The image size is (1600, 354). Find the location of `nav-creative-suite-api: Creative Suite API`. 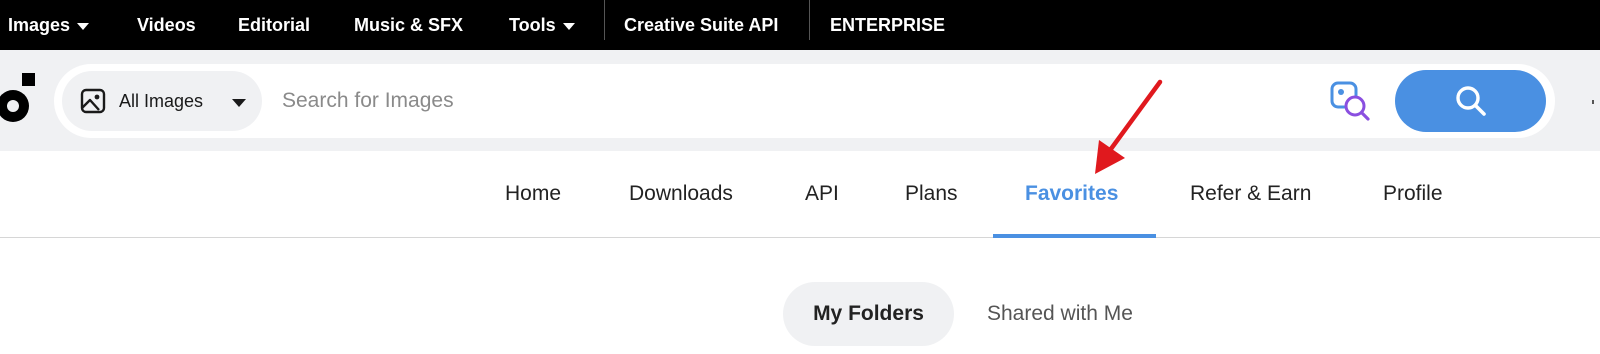

nav-creative-suite-api: Creative Suite API is located at coordinates (701, 25).